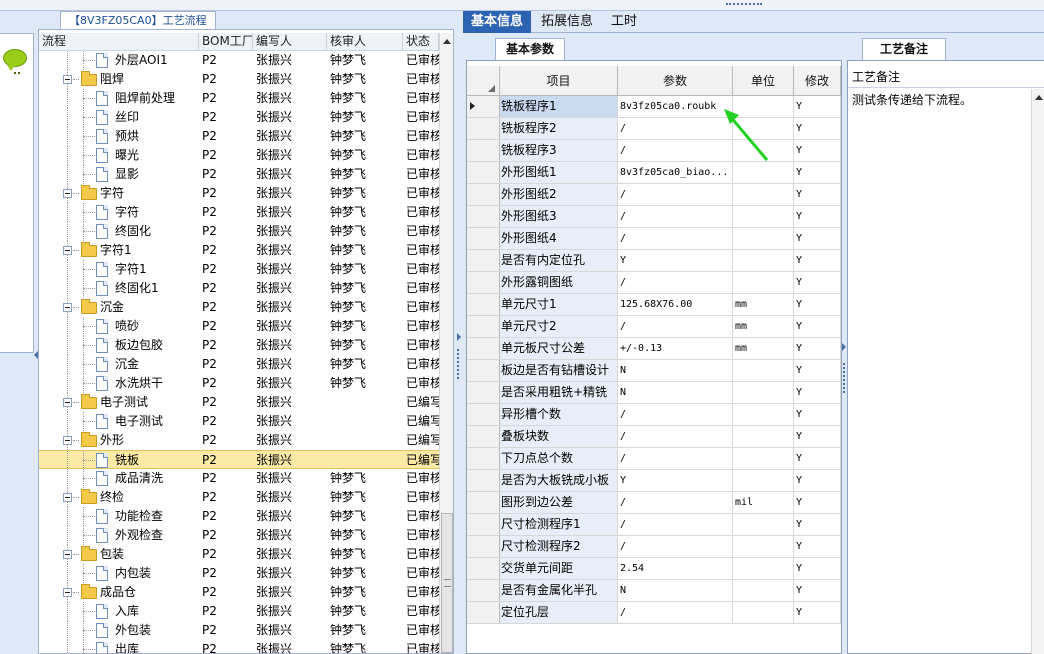 This screenshot has height=654, width=1044. I want to click on tree-row: 终固化 P2 张振兴 钟梦飞 已审核, so click(239, 231).